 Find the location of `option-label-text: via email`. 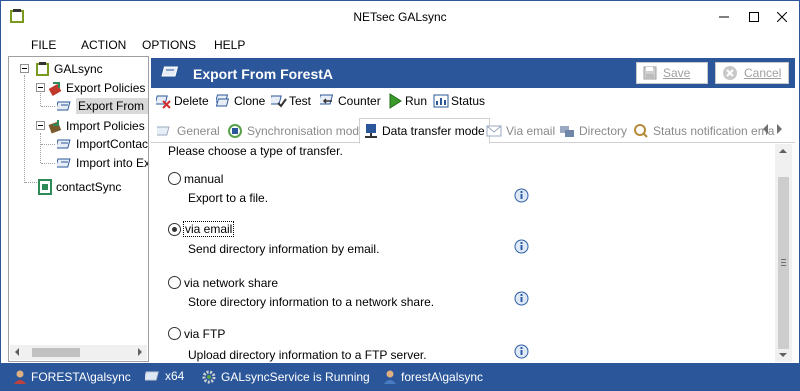

option-label-text: via email is located at coordinates (208, 229).